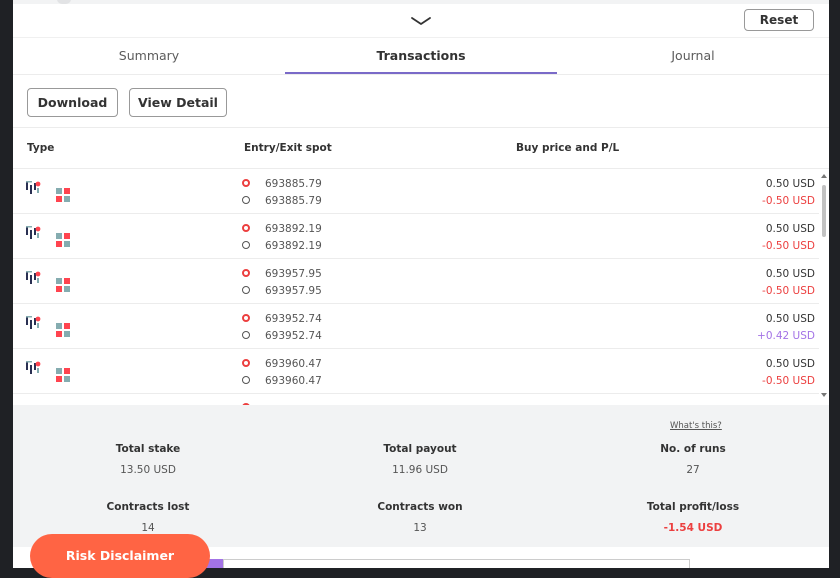 This screenshot has width=840, height=578. What do you see at coordinates (693, 528) in the screenshot?
I see `stat-value: -1.54 USD` at bounding box center [693, 528].